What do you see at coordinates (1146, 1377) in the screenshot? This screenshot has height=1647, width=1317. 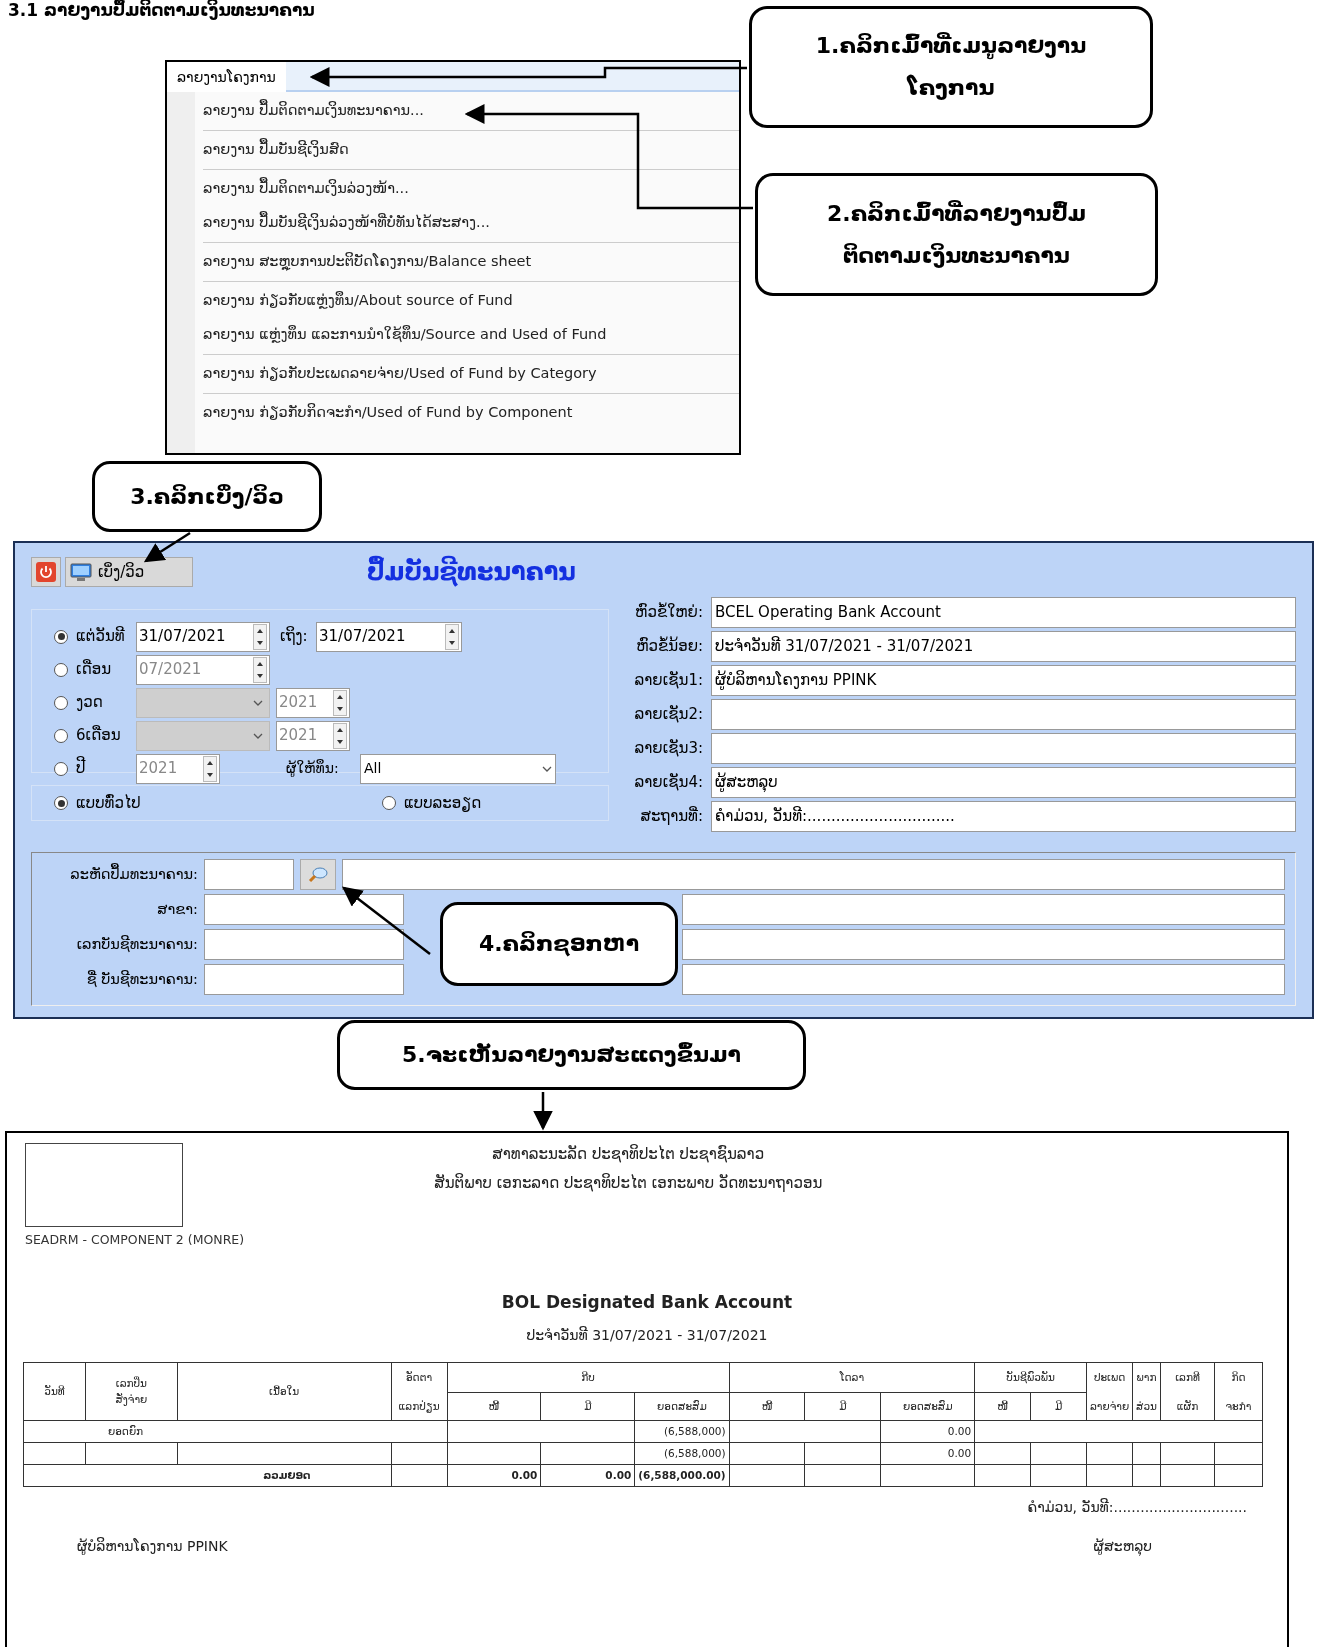 I see `column-header: ພາກ` at bounding box center [1146, 1377].